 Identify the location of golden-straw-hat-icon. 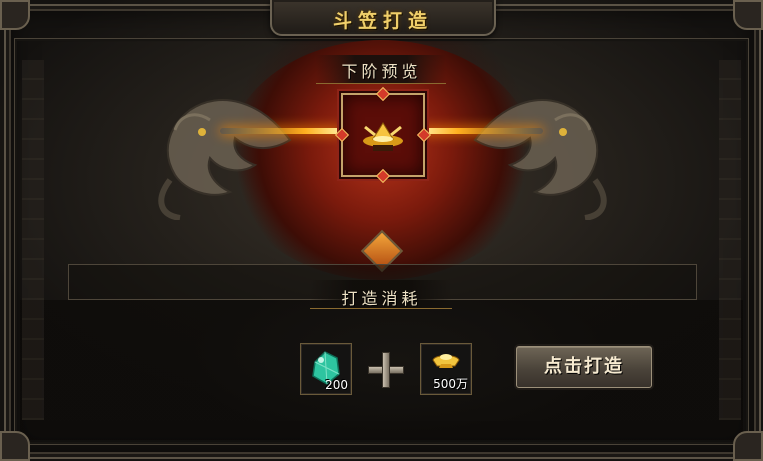
(383, 136).